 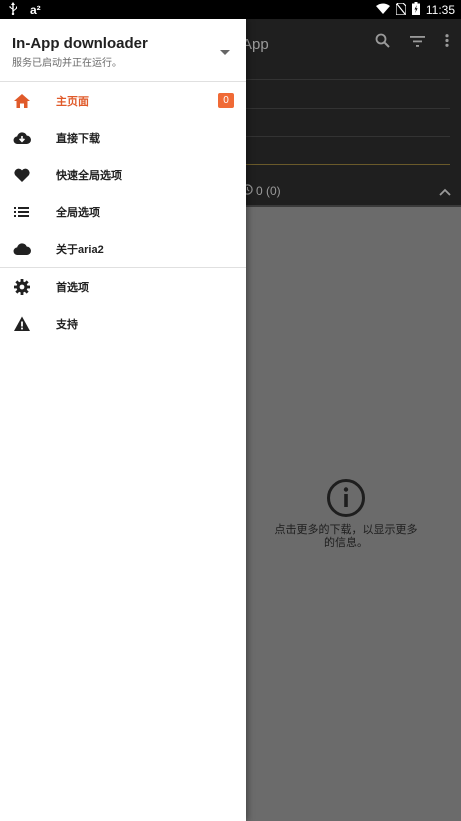 I want to click on warning-icon, so click(x=22, y=324).